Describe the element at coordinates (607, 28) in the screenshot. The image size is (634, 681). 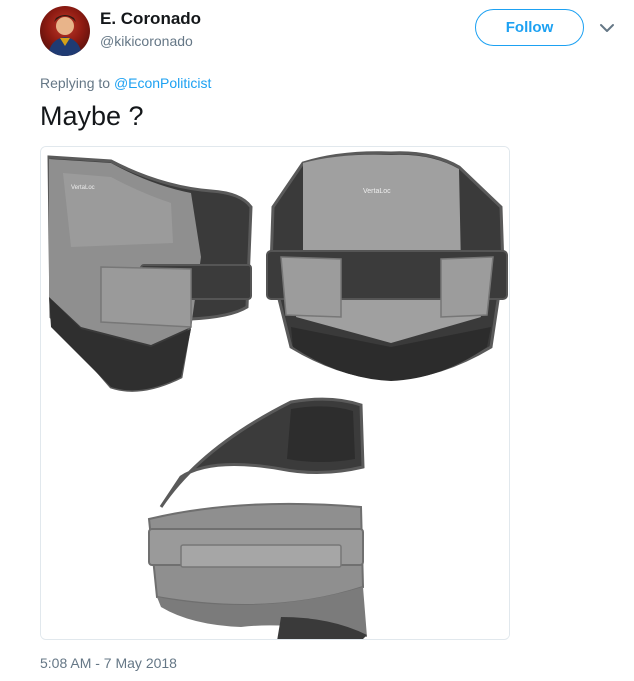
I see `chevron-down-icon` at that location.